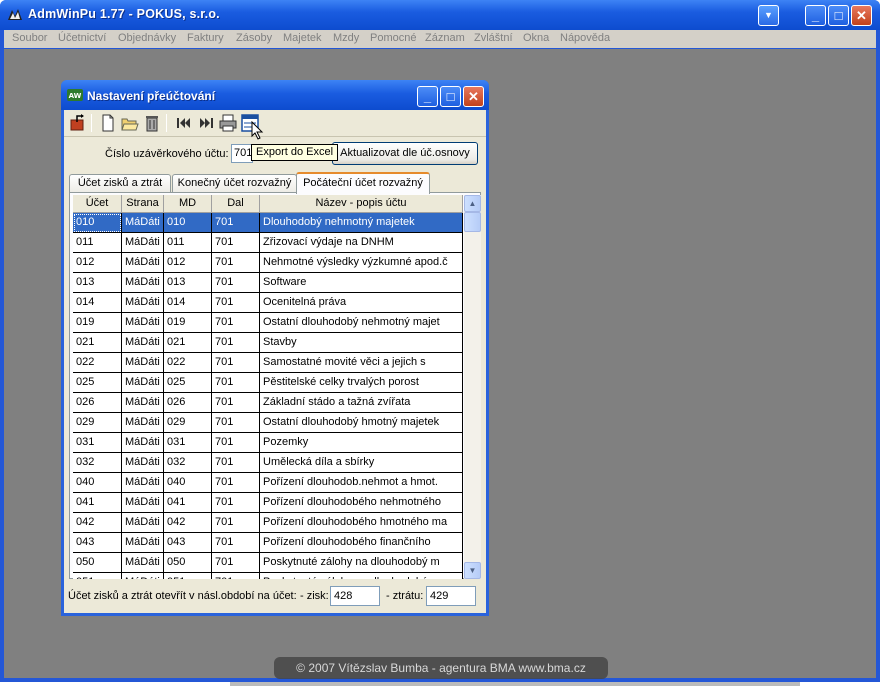 This screenshot has width=880, height=688. Describe the element at coordinates (815, 15) in the screenshot. I see `minimize-icon: _` at that location.